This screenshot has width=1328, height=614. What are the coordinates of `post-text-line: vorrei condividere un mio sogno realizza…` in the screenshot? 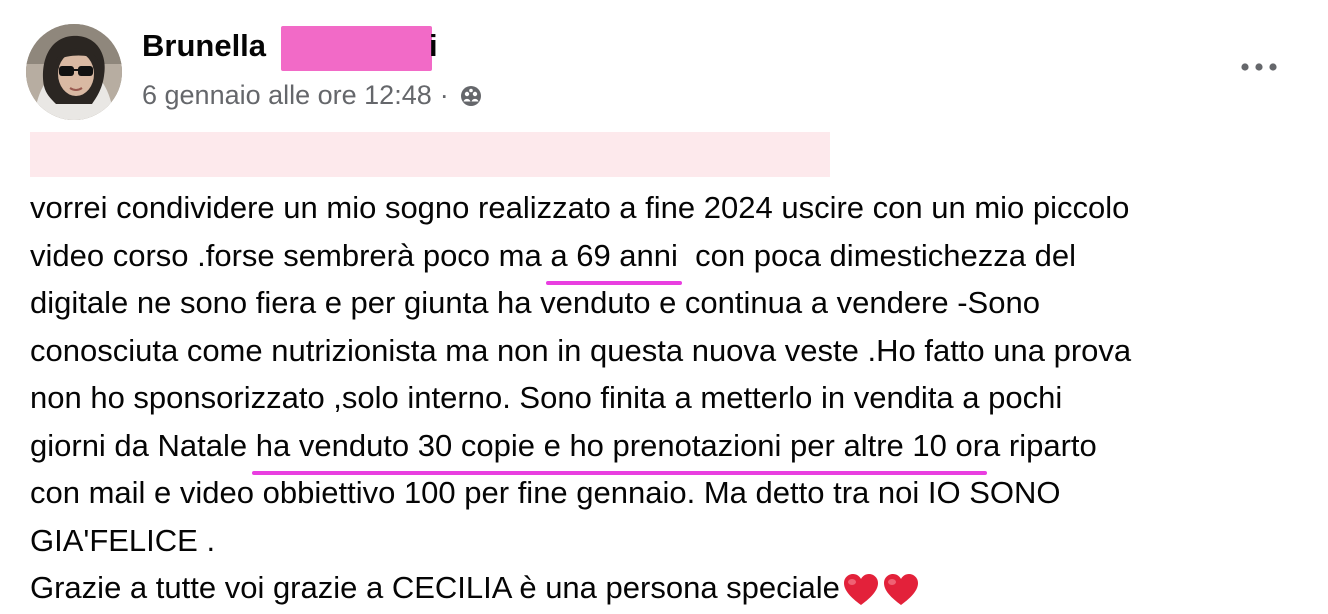 It's located at (580, 207).